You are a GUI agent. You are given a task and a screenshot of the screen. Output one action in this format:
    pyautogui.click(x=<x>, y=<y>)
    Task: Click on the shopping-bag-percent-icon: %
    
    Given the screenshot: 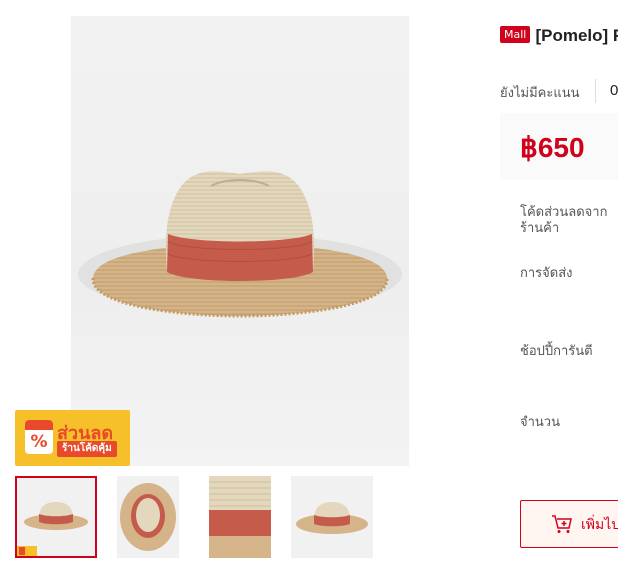 What is the action you would take?
    pyautogui.click(x=39, y=437)
    